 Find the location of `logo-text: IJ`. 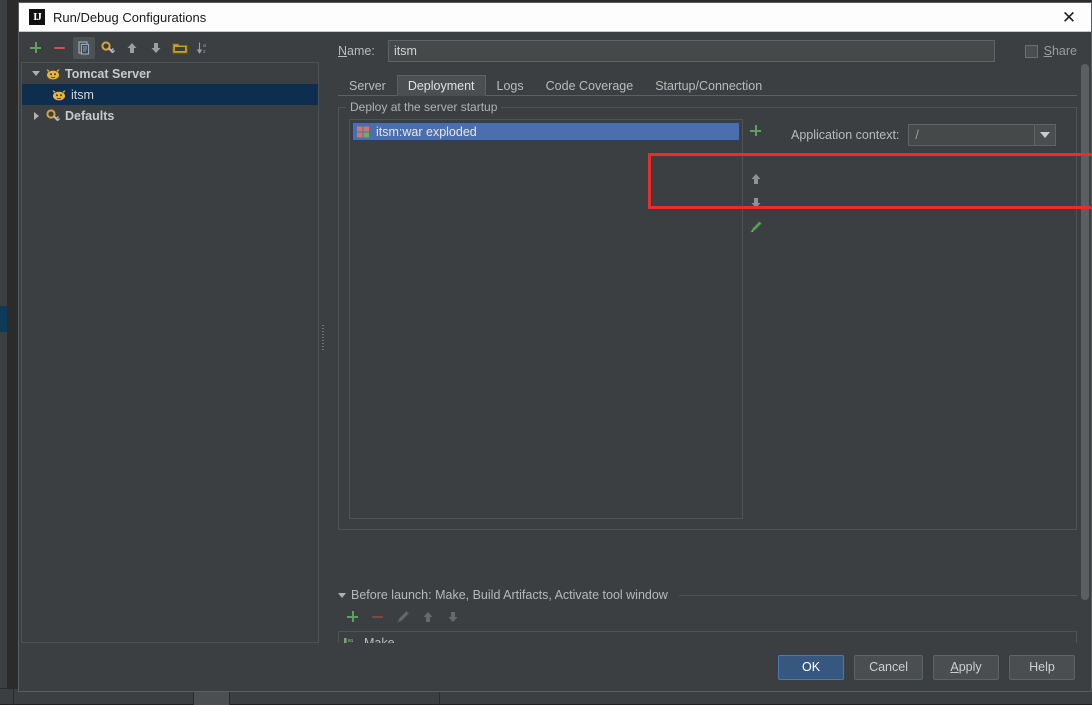

logo-text: IJ is located at coordinates (37, 17).